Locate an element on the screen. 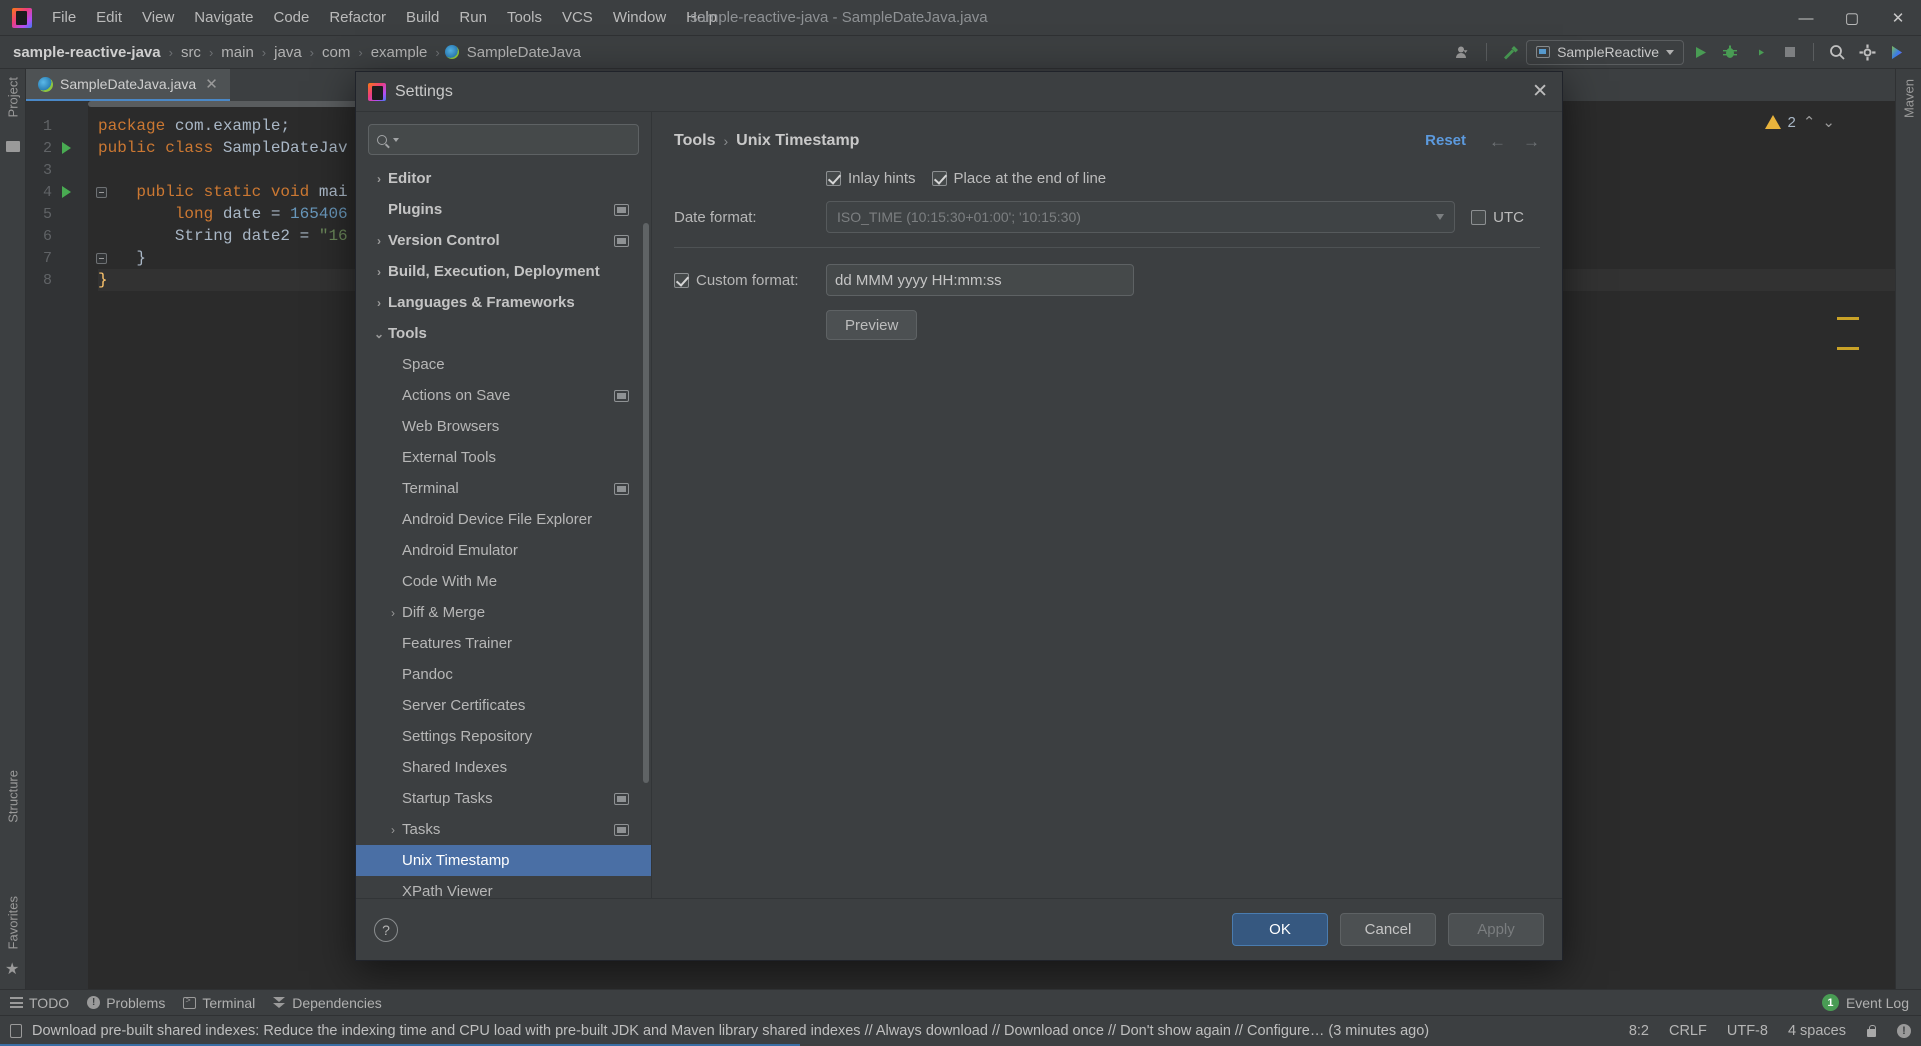 The width and height of the screenshot is (1921, 1046). breadcrumb-com: com is located at coordinates (336, 52).